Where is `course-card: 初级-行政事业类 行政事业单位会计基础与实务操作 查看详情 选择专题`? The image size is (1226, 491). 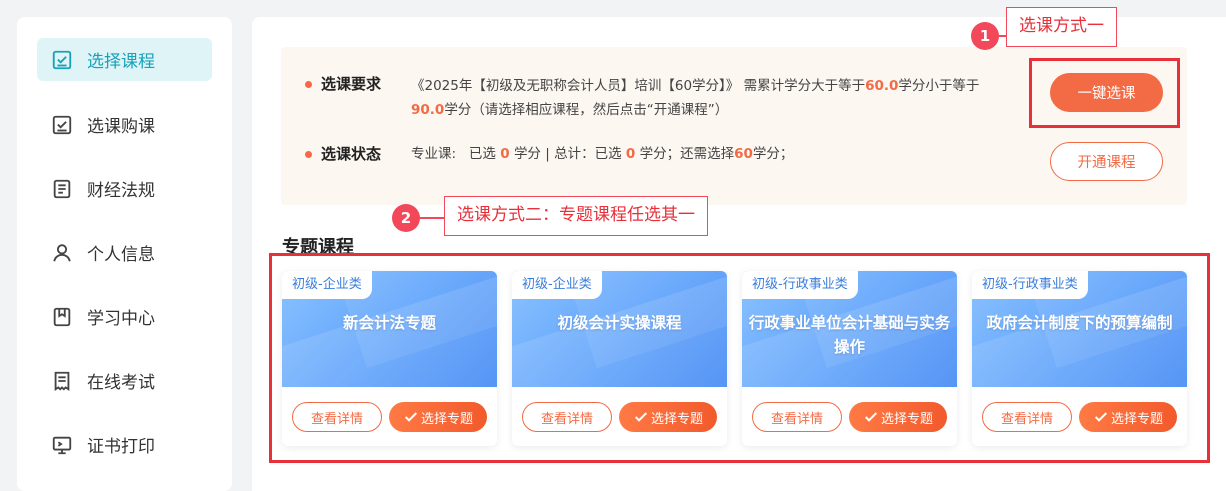
course-card: 初级-行政事业类 行政事业单位会计基础与实务操作 查看详情 选择专题 is located at coordinates (849, 358).